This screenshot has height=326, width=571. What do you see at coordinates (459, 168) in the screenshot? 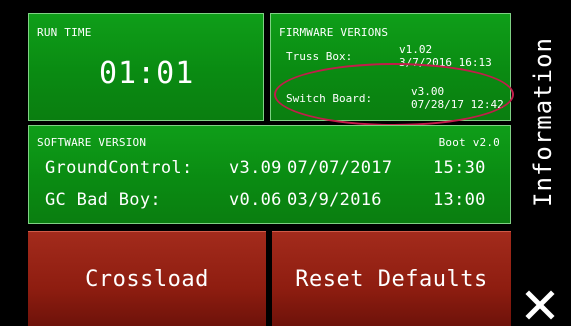
I see `gc-time: 15:30` at bounding box center [459, 168].